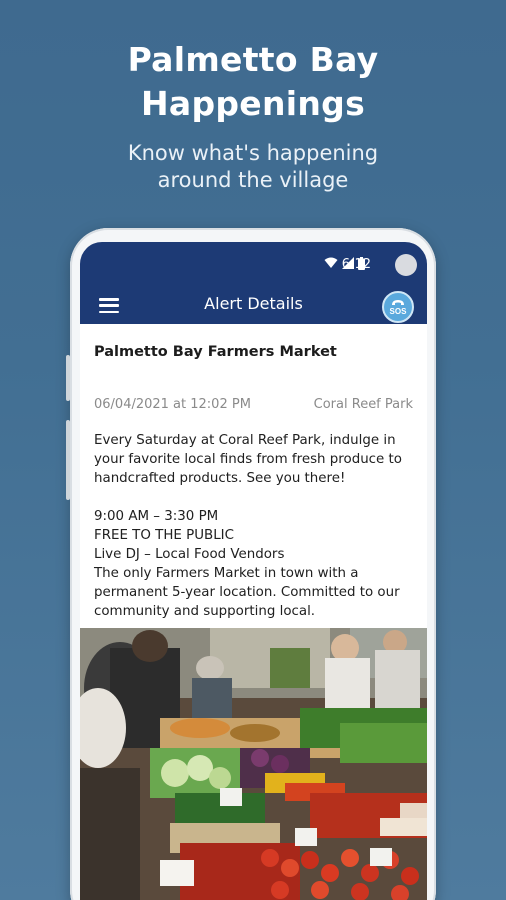 This screenshot has width=506, height=900. I want to click on sos-button: SOS, so click(398, 307).